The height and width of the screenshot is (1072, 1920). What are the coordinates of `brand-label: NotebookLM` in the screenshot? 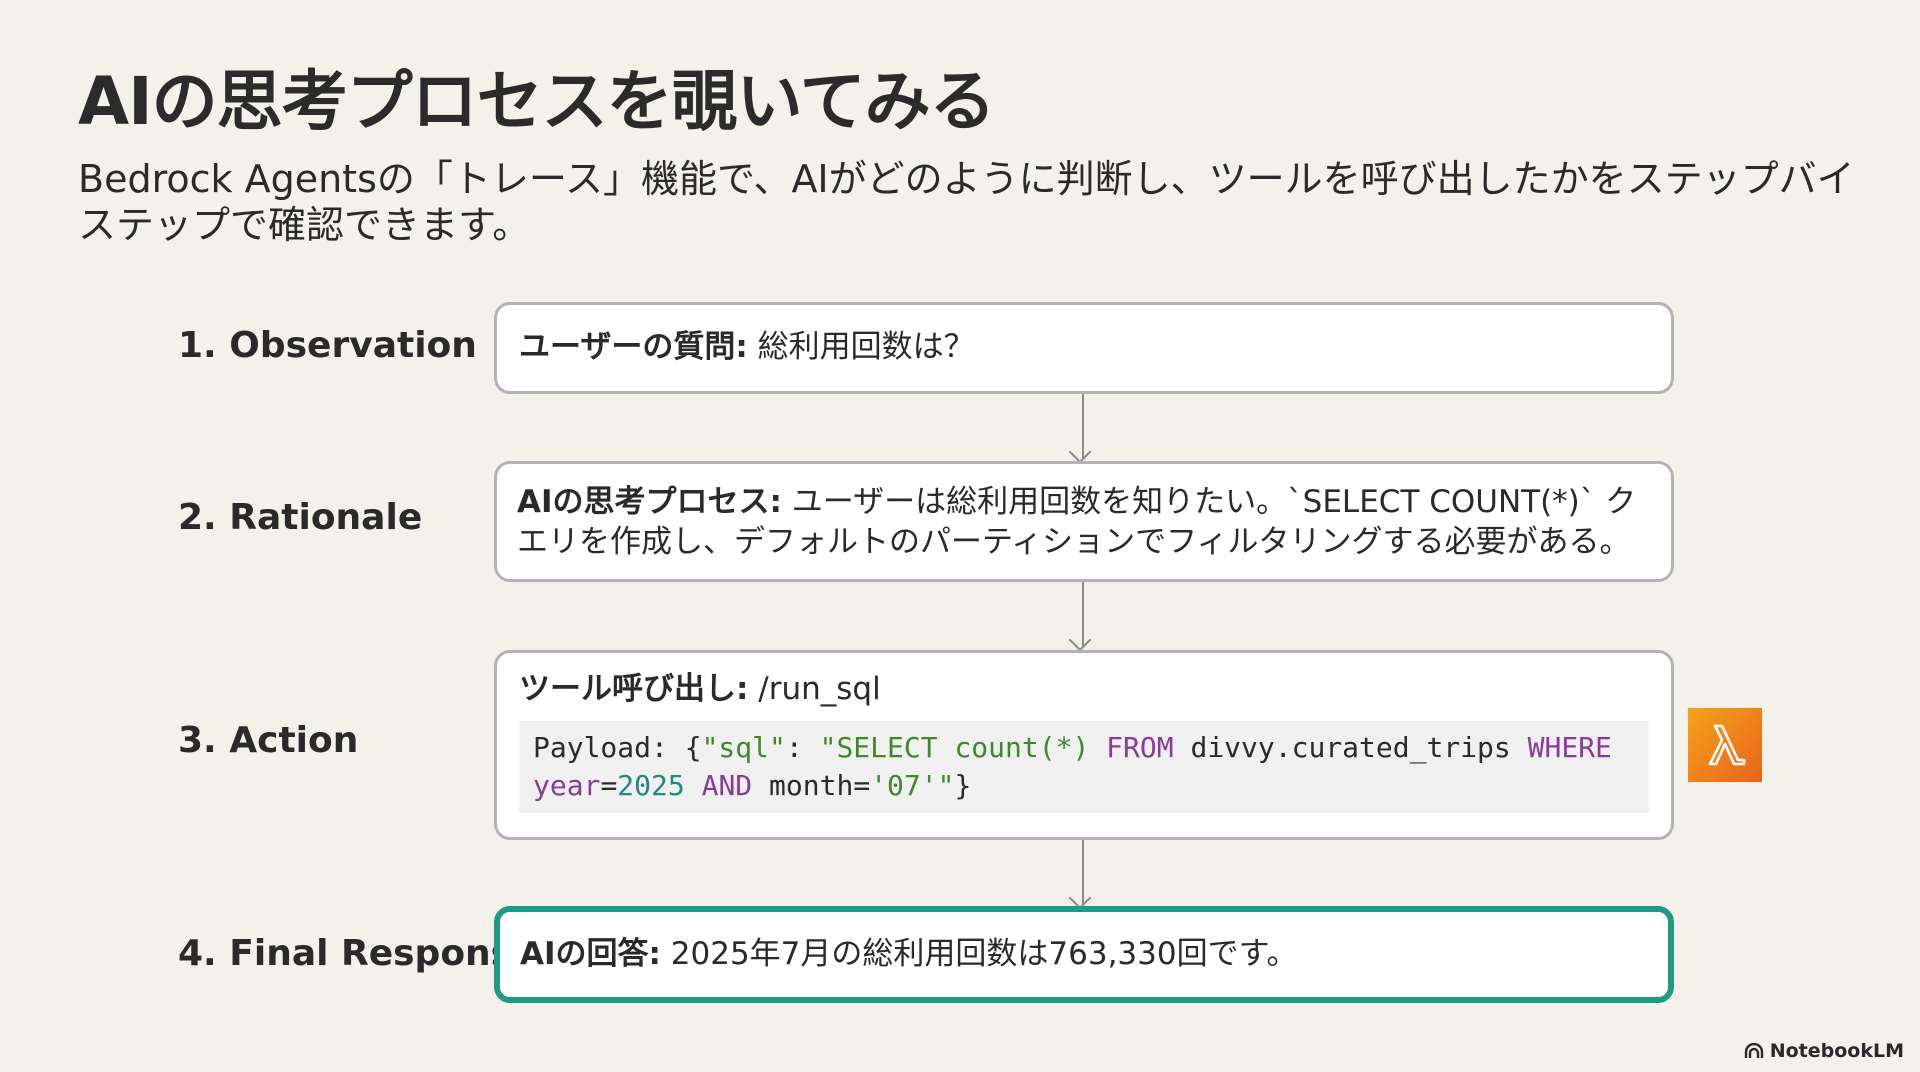 It's located at (1836, 1051).